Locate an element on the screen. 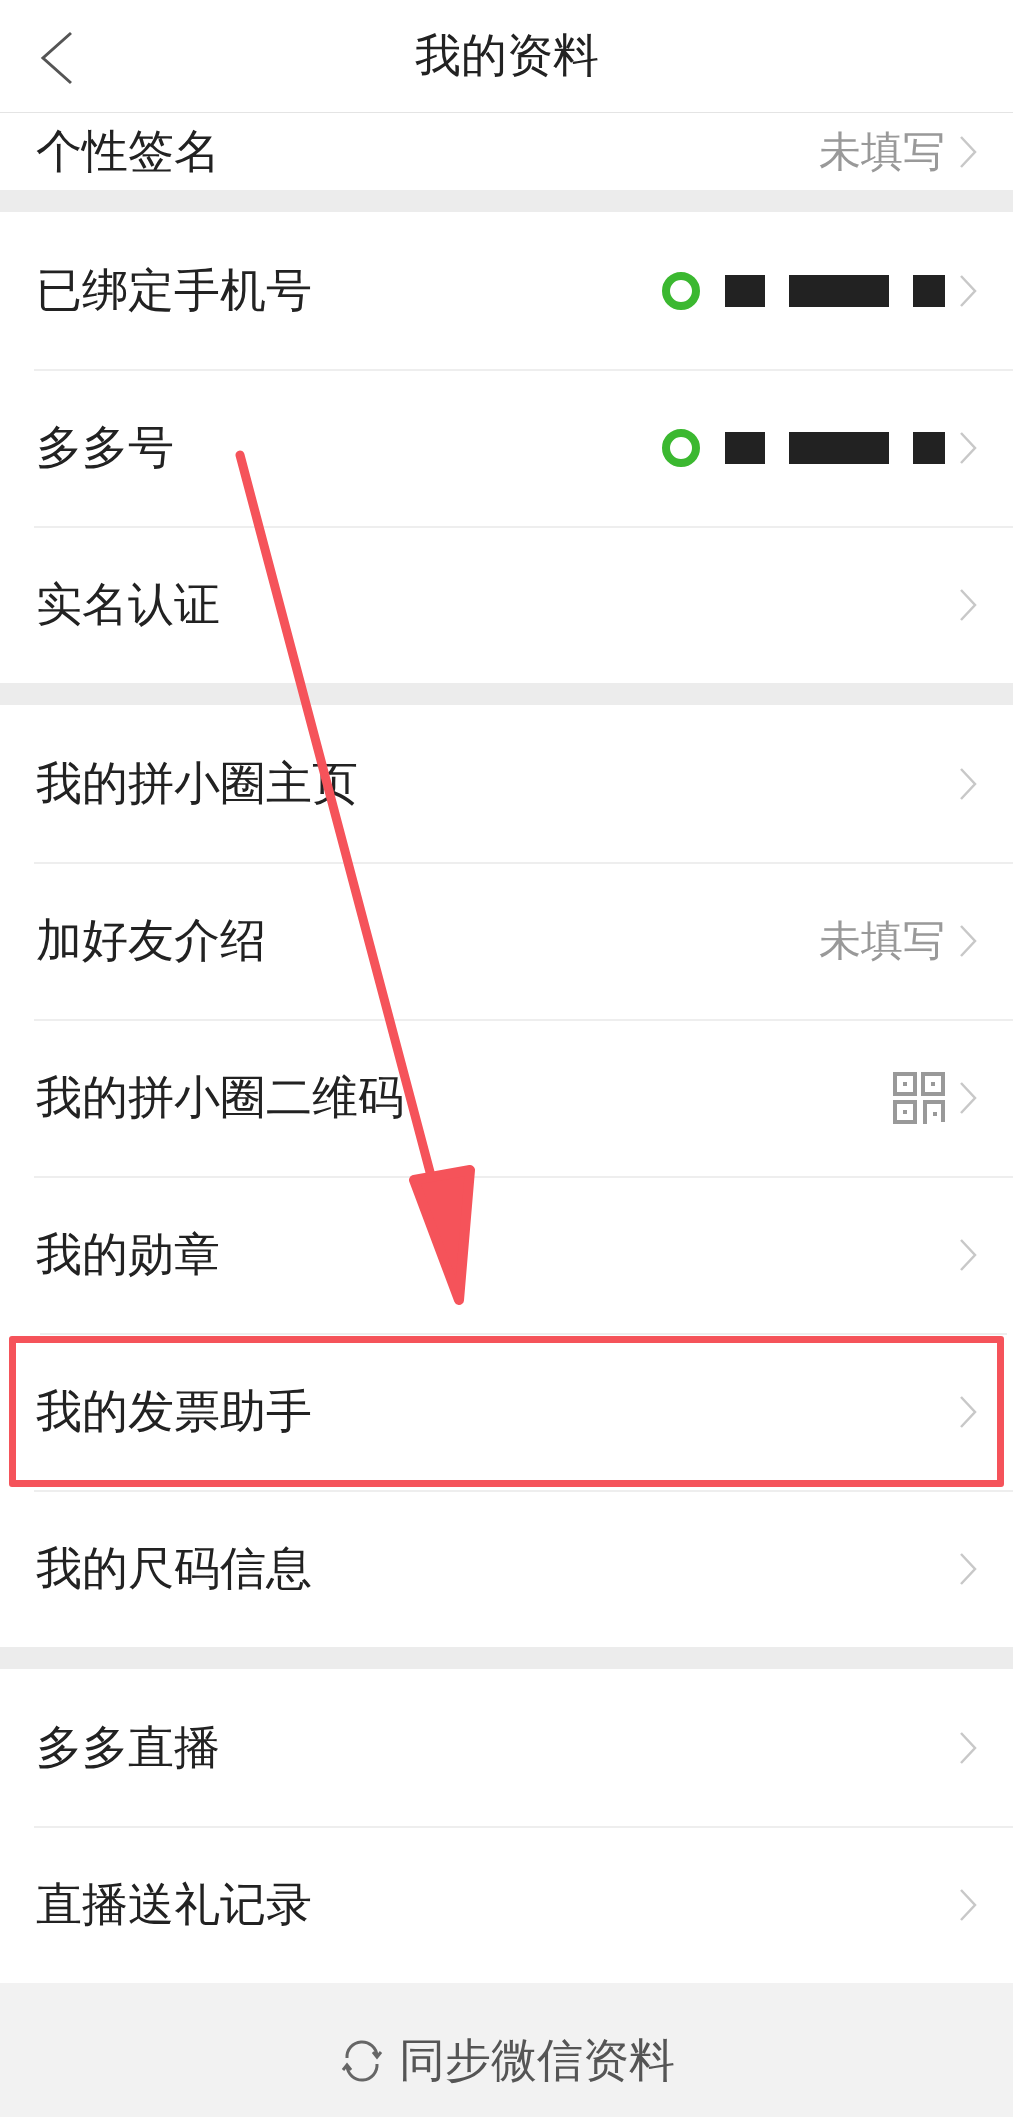 This screenshot has width=1013, height=2117. list-row: 我的勋章 is located at coordinates (506, 1254).